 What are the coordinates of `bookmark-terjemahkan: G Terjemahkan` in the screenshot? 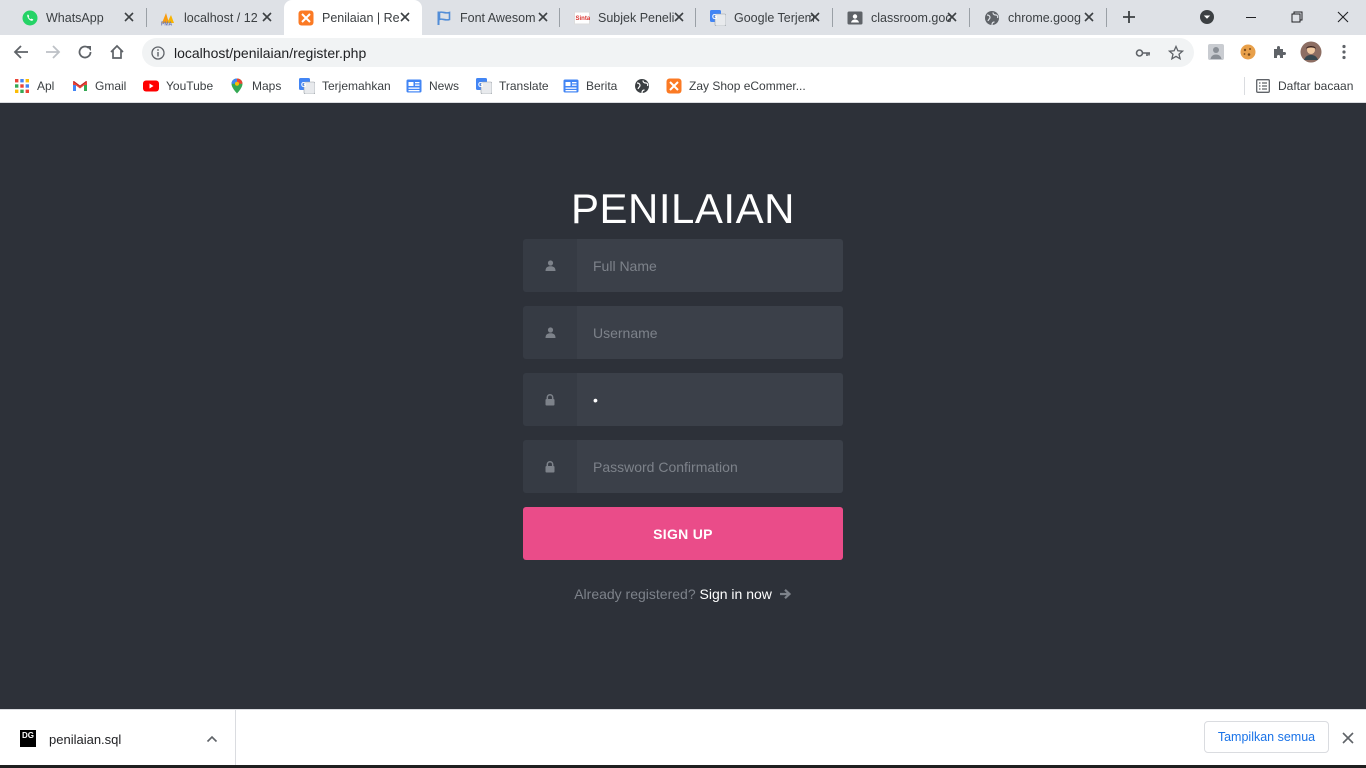 It's located at (345, 86).